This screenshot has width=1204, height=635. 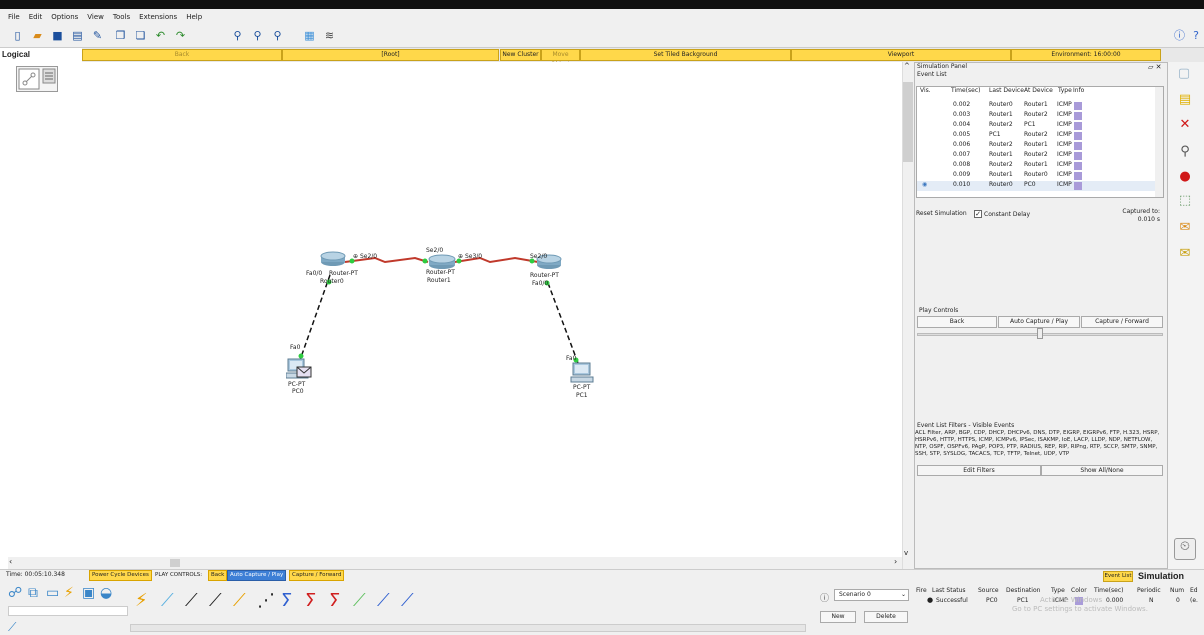 I want to click on event-row: 0.009 Router1 Router0 ICMP, so click(x=1040, y=176).